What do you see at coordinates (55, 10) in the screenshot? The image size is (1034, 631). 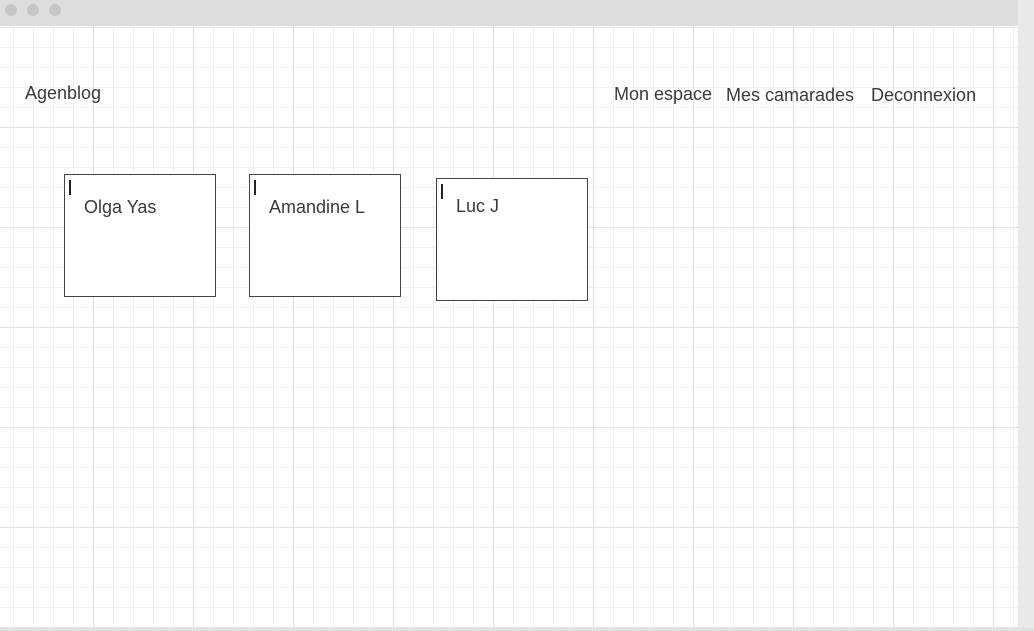 I see `window-maximize-dot-icon` at bounding box center [55, 10].